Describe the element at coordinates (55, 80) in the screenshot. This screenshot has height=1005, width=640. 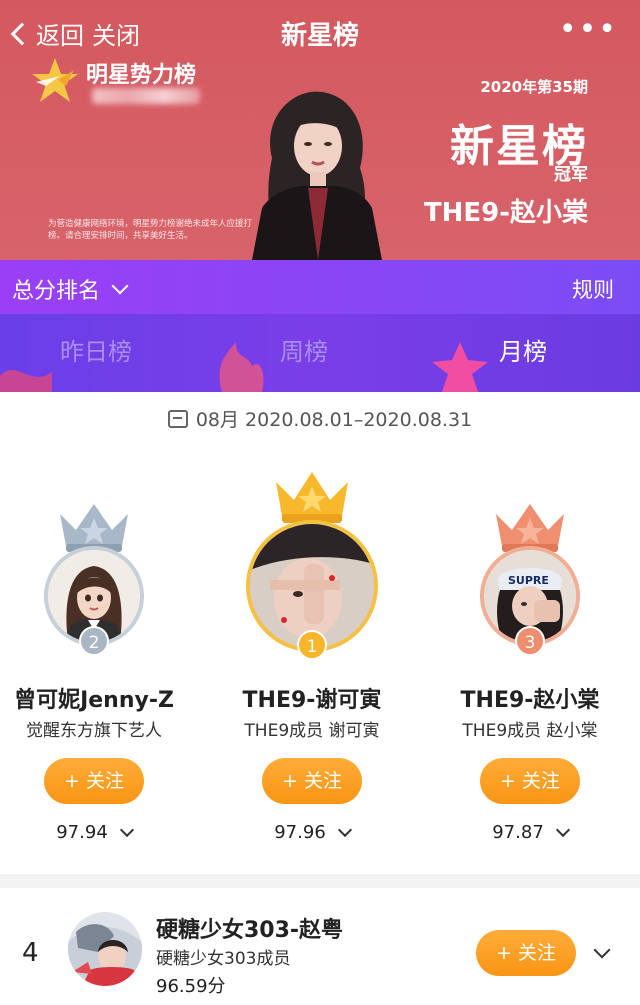
I see `star-logo-icon` at that location.